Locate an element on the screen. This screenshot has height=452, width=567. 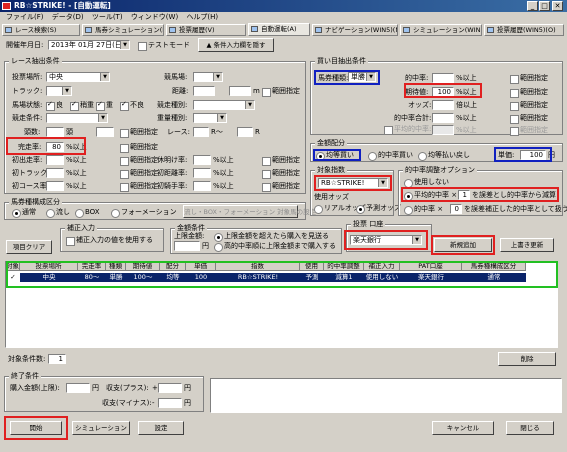
tab-history-win5: 投票履歴(WIN5)(O) is located at coordinates (524, 30).